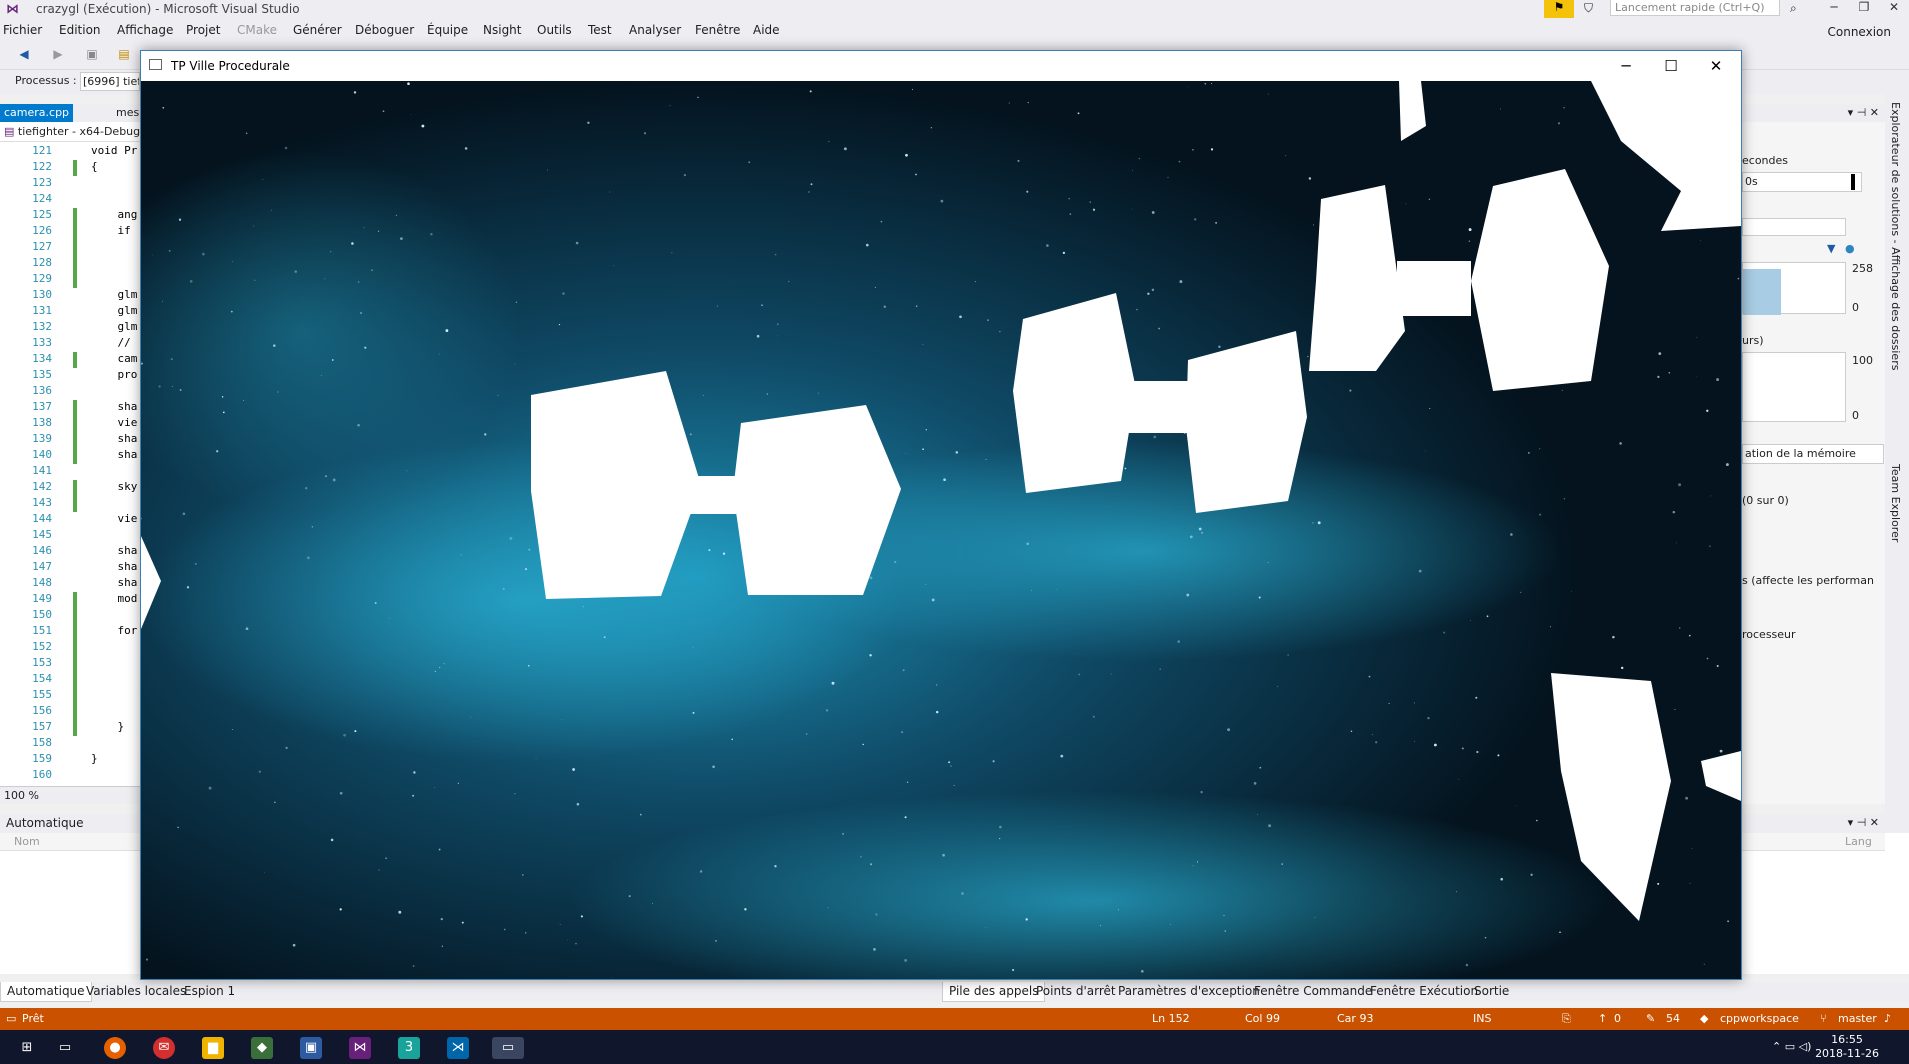 This screenshot has width=1909, height=1064. Describe the element at coordinates (1189, 992) in the screenshot. I see `tab-parametres-exception: Paramètres d'exception` at that location.